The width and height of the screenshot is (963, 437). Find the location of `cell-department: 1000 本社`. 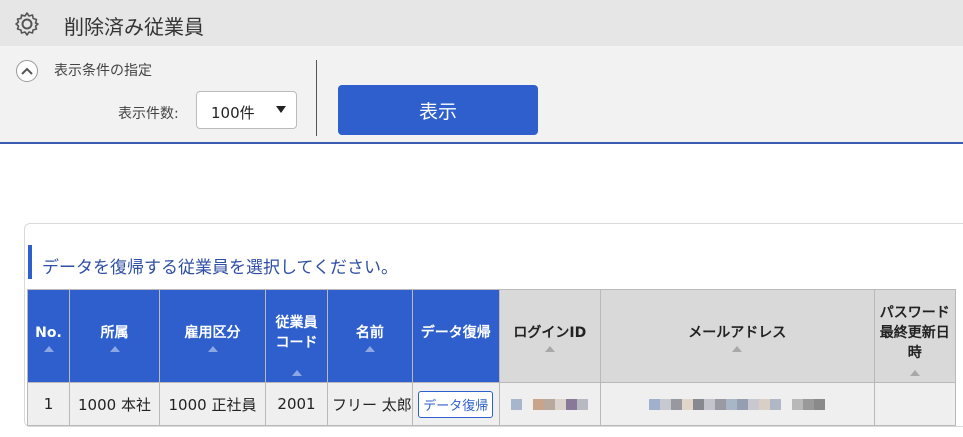

cell-department: 1000 本社 is located at coordinates (114, 404).